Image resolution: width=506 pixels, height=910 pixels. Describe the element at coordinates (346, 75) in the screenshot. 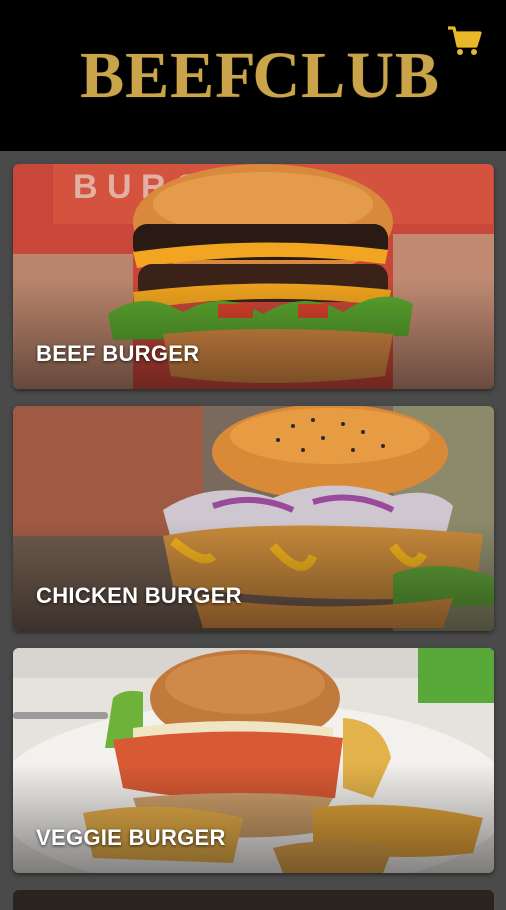

I see `logo-text-right: CLUB` at that location.